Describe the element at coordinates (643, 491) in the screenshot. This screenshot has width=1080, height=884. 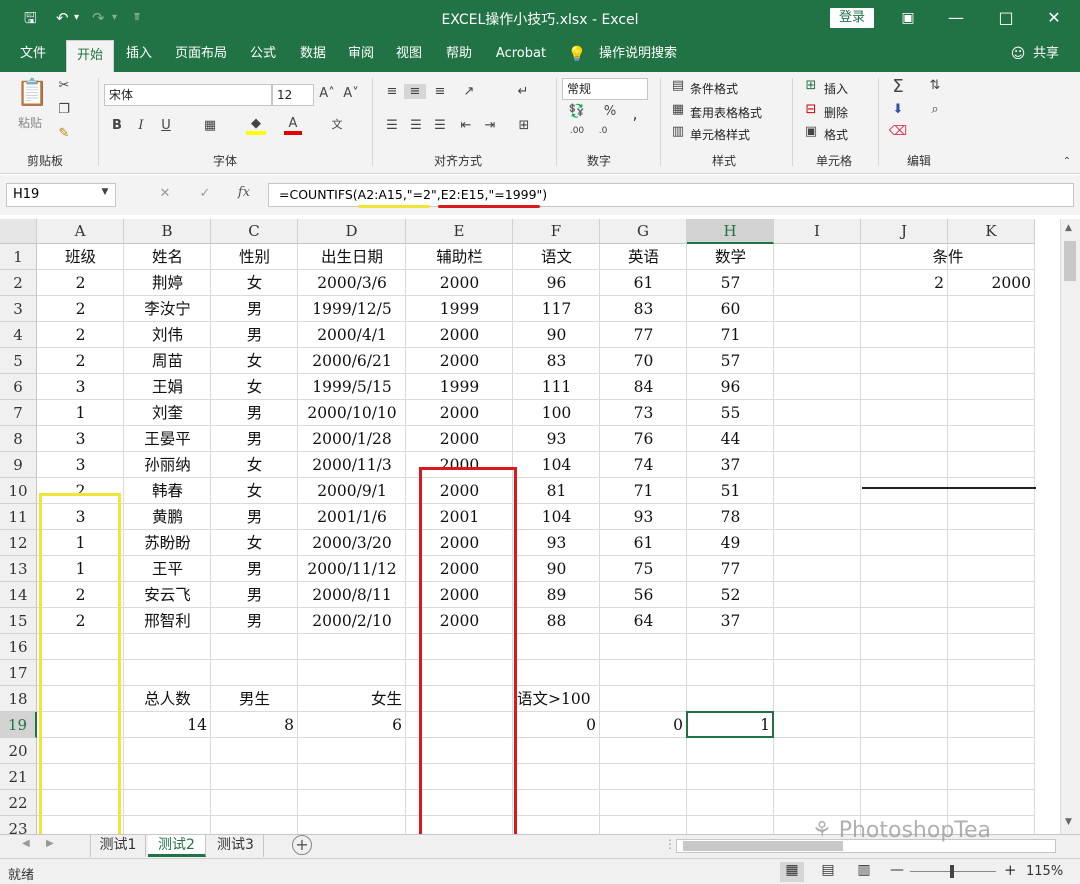
I see `cell-g10: 71` at that location.